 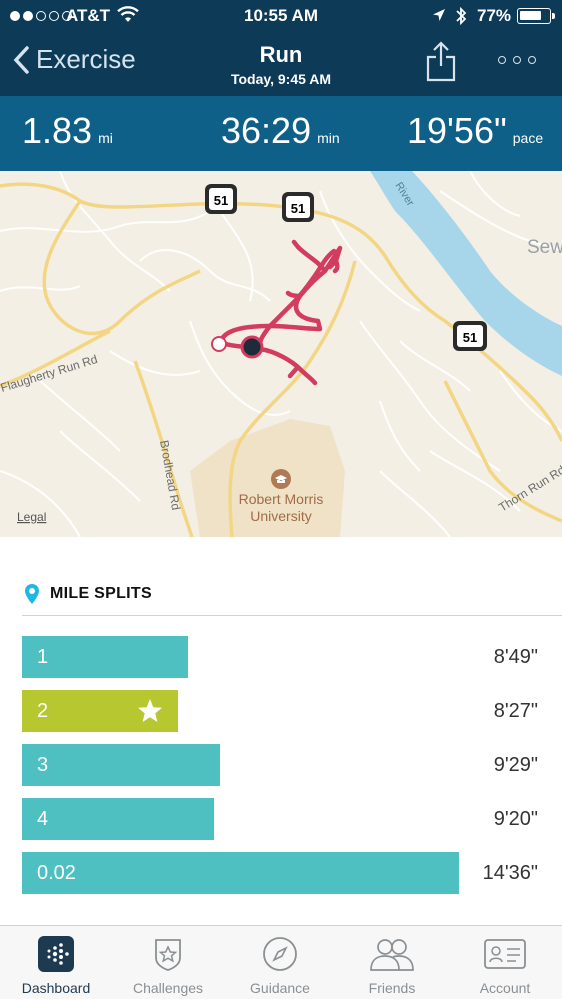 What do you see at coordinates (281, 16) in the screenshot?
I see `status-bar: AT&T 10:55 AM 77%` at bounding box center [281, 16].